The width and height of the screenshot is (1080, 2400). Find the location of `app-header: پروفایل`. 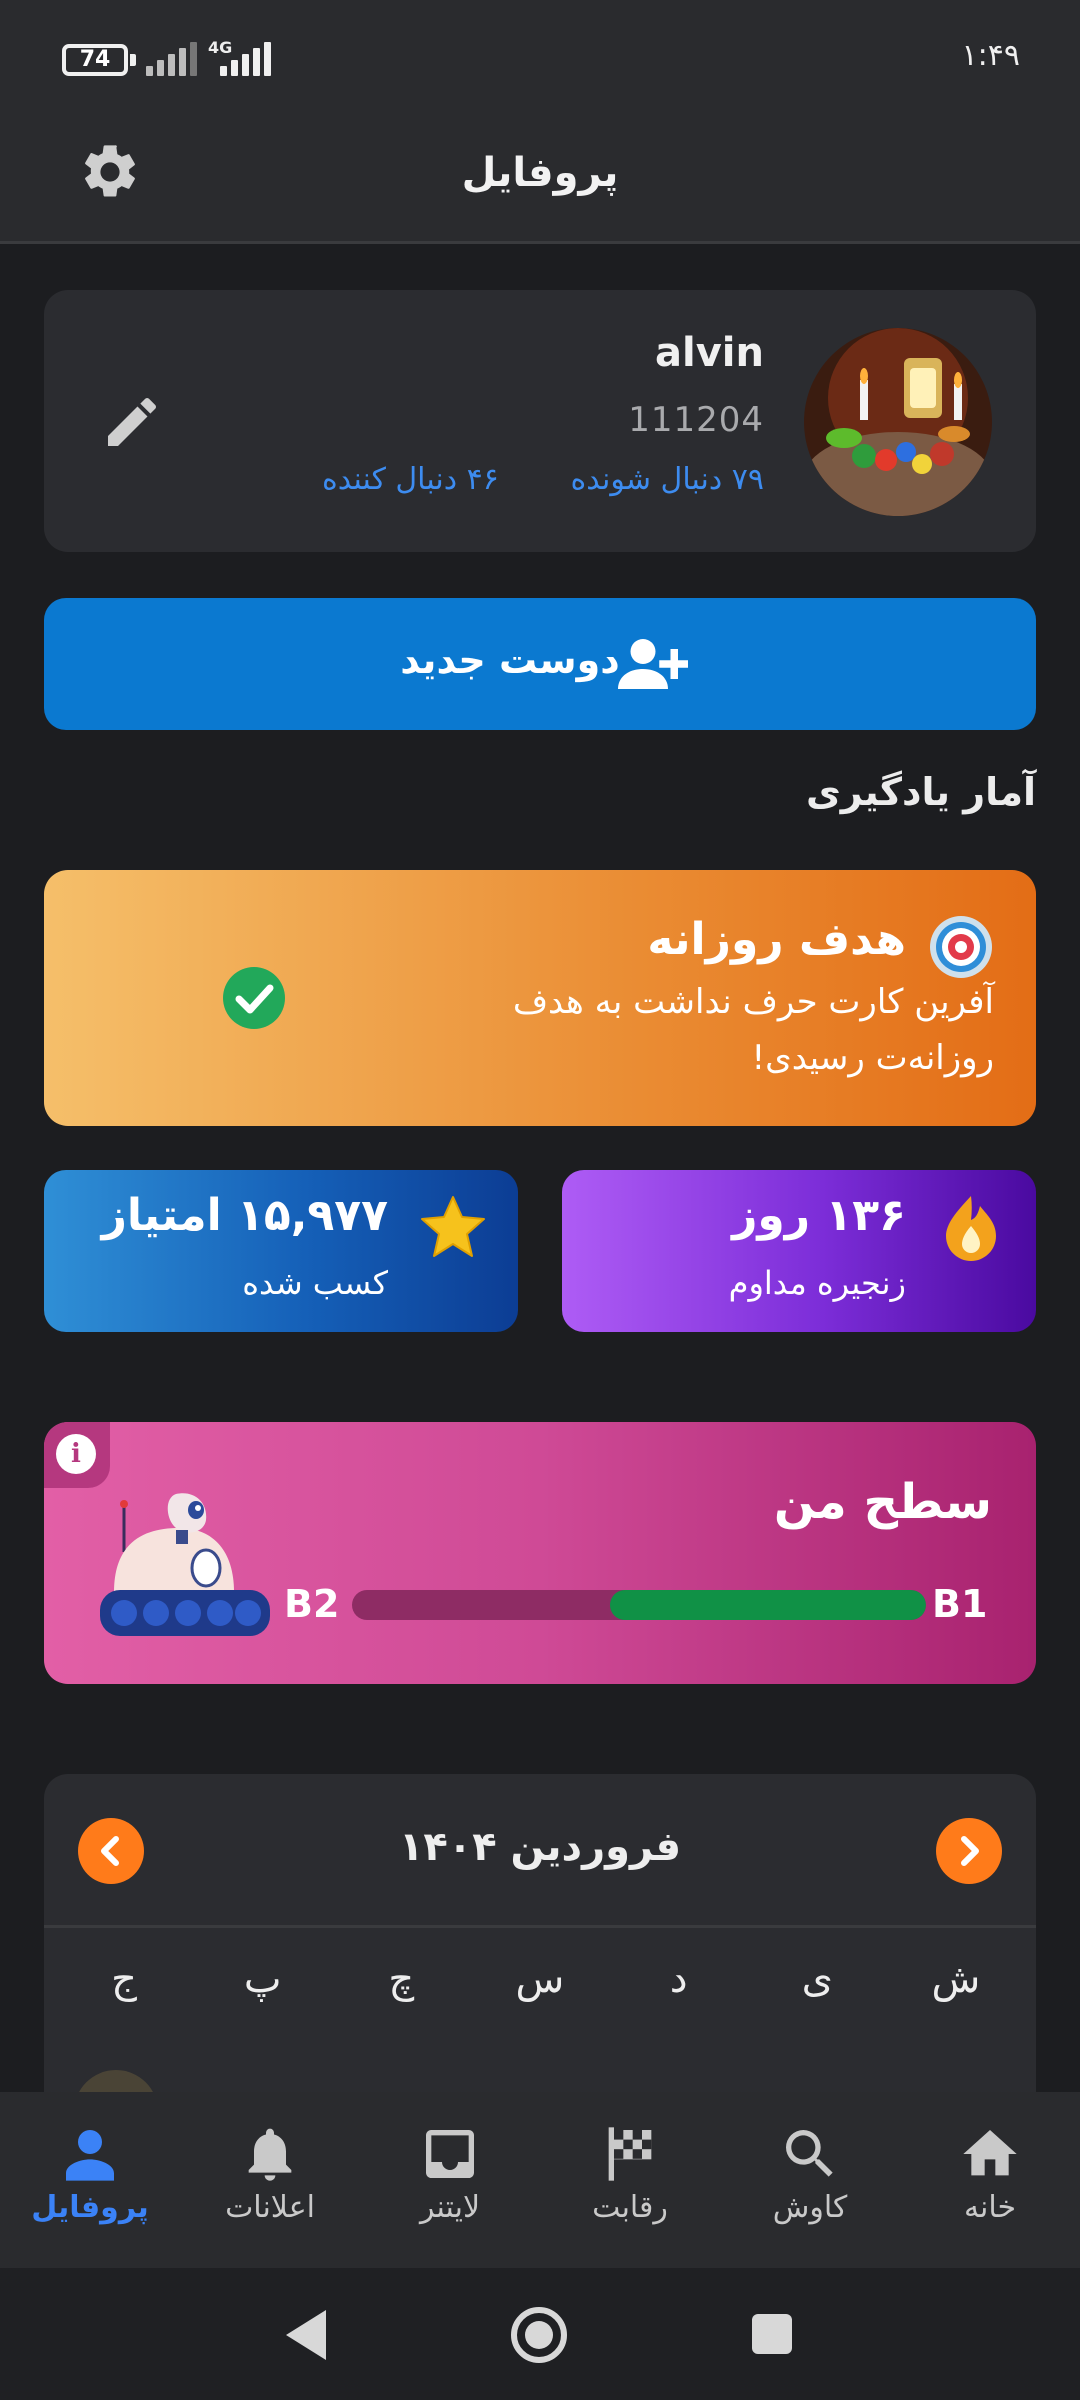

app-header: پروفایل is located at coordinates (540, 182).